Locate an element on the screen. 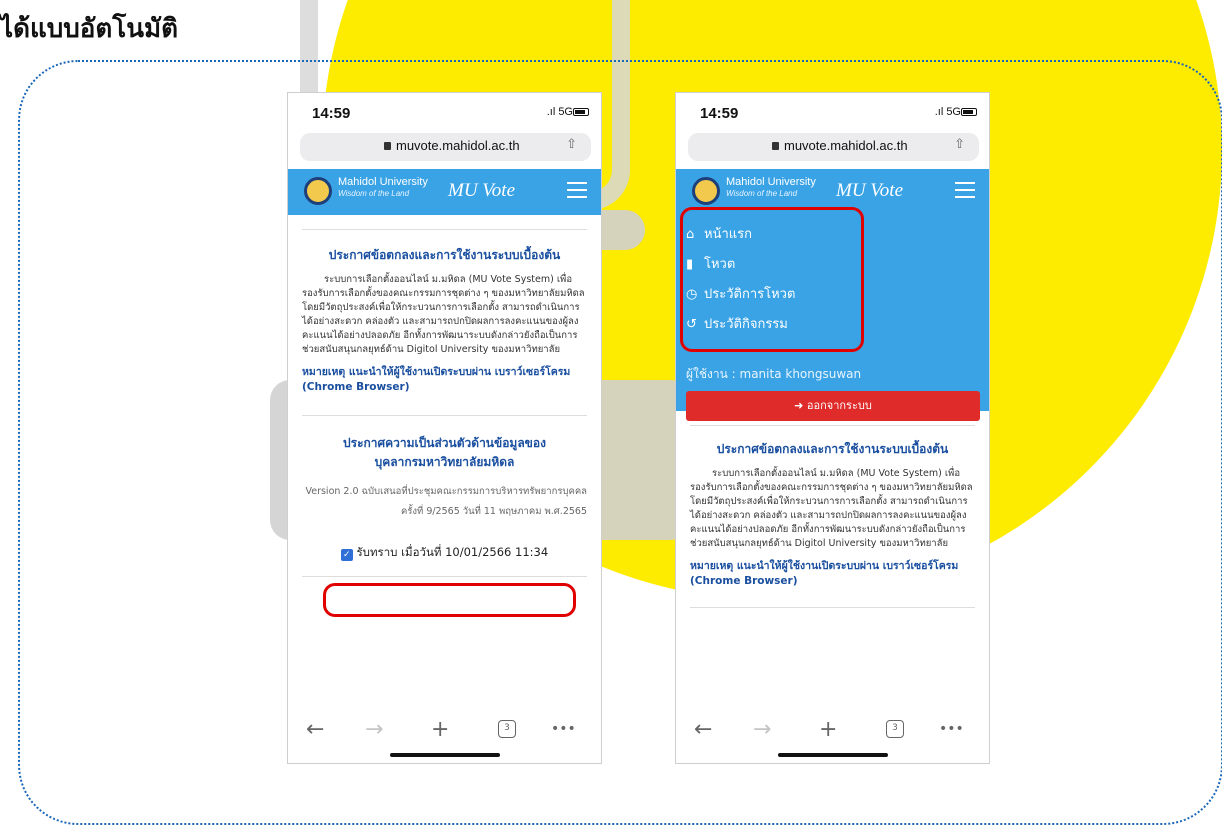  acknowledge-row: ✓ รับทราบ เมื่อวันที่ 10/01/2566 11:34 is located at coordinates (444, 553).